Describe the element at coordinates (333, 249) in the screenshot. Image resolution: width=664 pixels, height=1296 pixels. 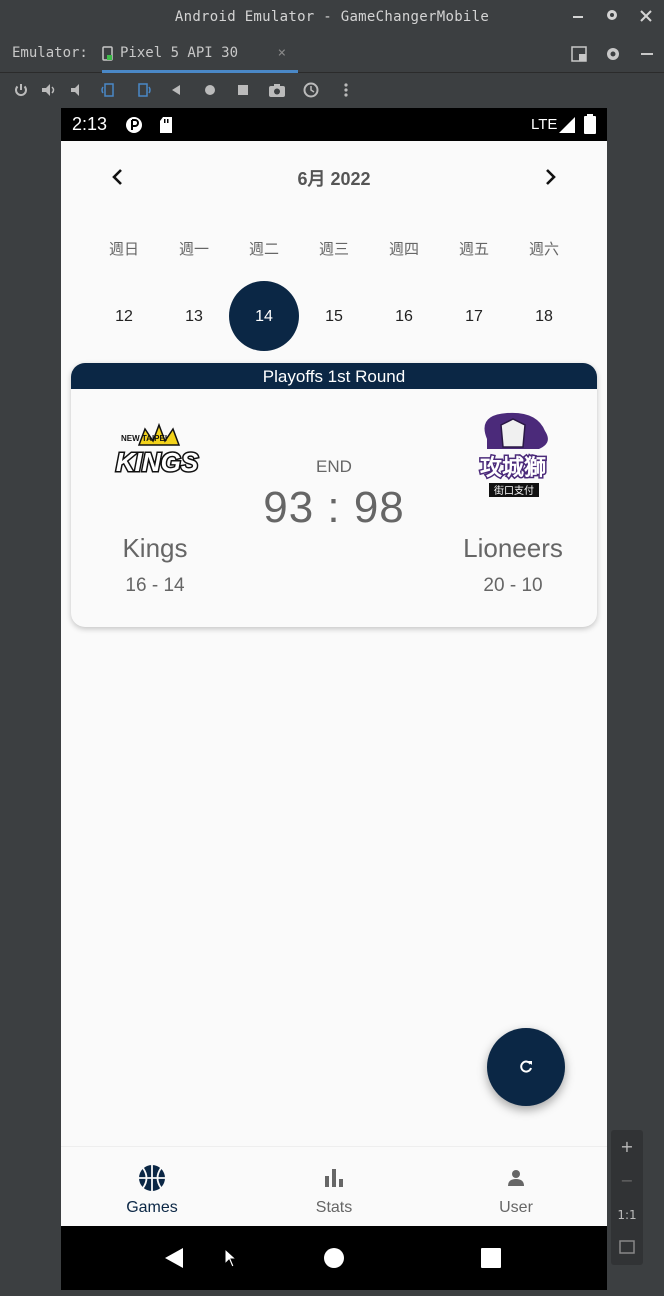
I see `weekday-wed: 週三` at that location.